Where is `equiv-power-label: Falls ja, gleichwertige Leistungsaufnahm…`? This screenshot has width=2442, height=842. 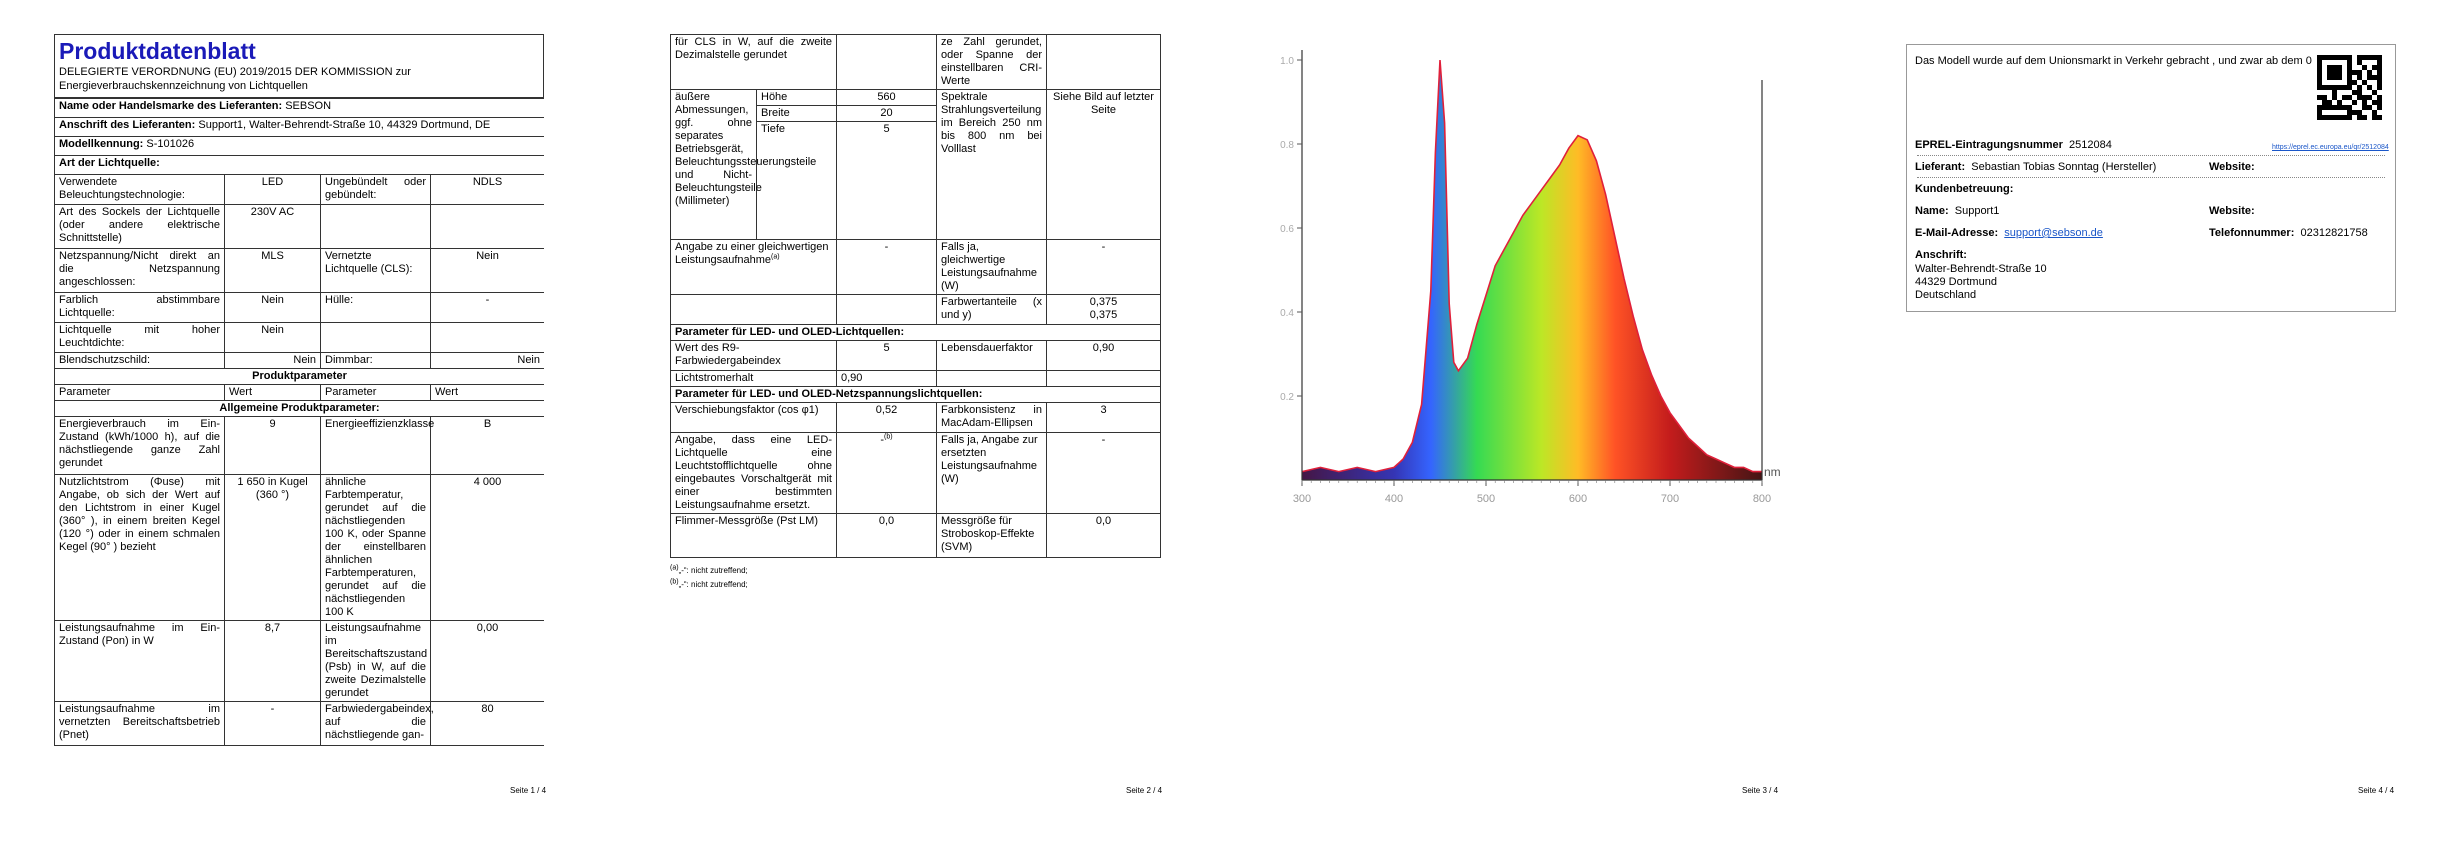
equiv-power-label: Falls ja, gleichwertige Leistungsaufnahm… is located at coordinates (991, 267).